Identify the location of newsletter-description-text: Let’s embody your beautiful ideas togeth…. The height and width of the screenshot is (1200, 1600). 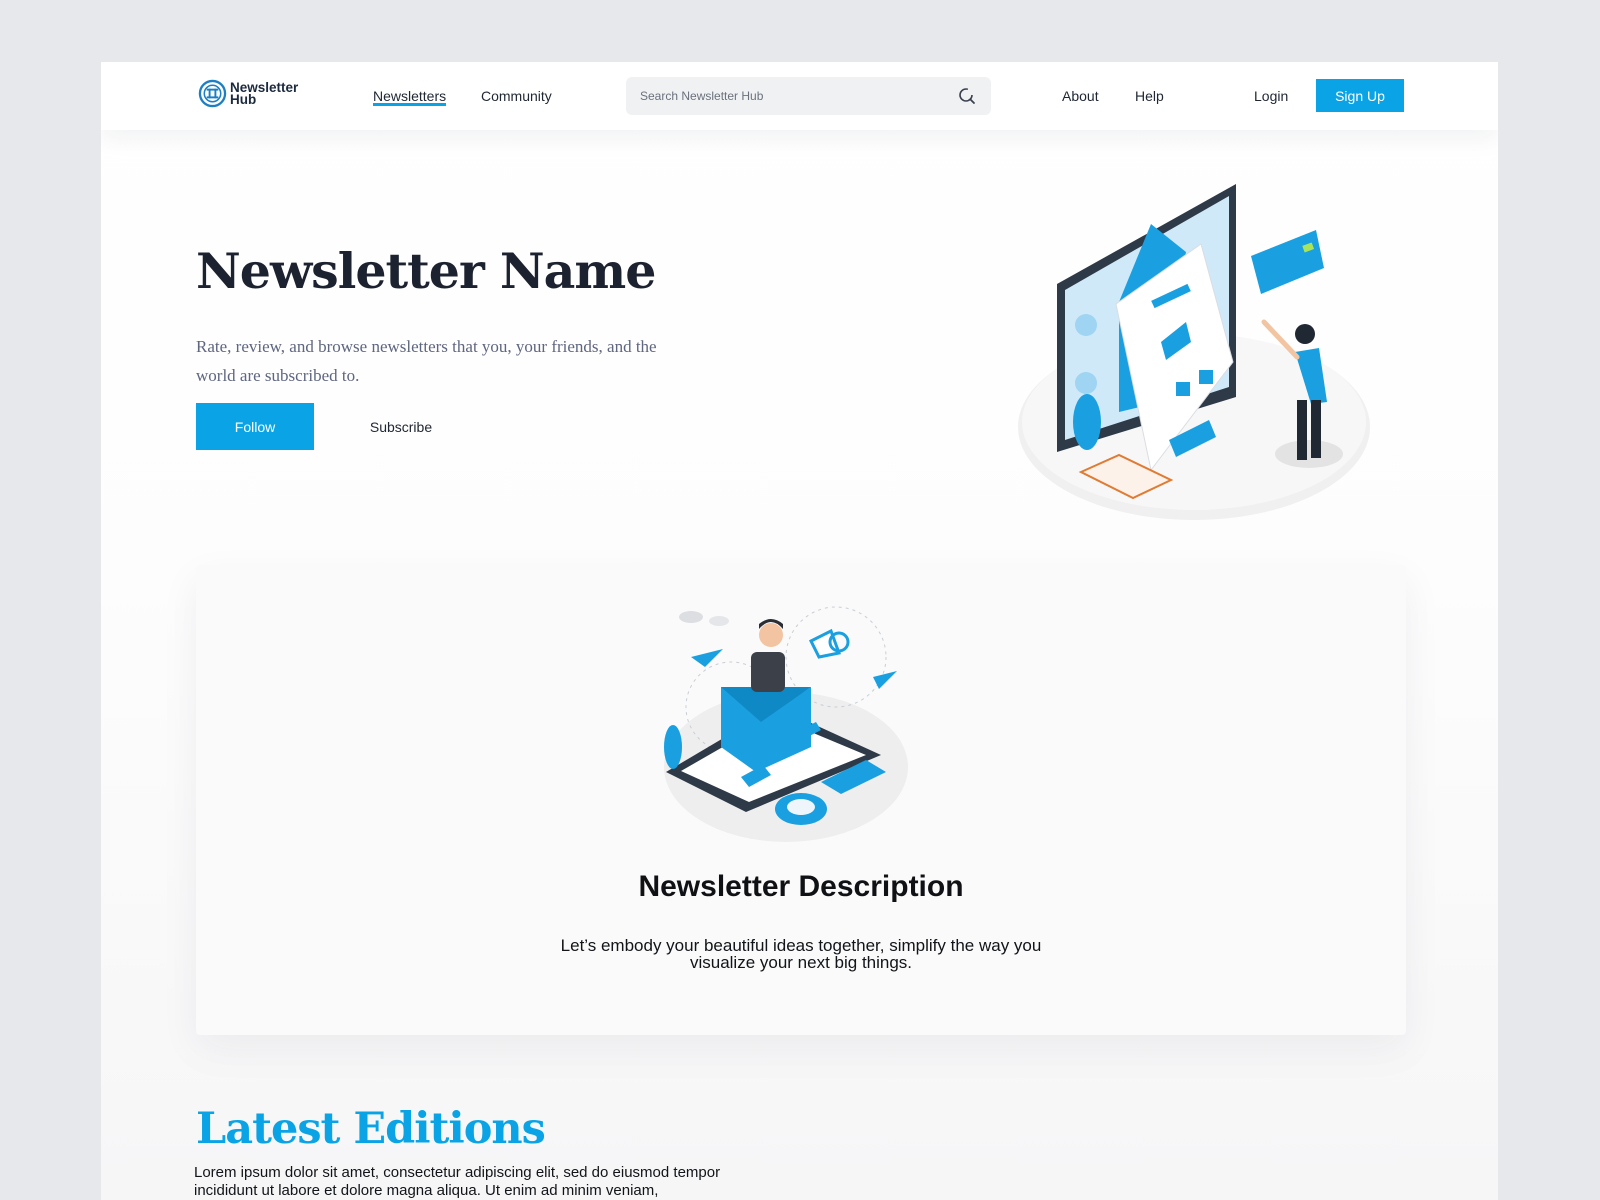
(801, 954).